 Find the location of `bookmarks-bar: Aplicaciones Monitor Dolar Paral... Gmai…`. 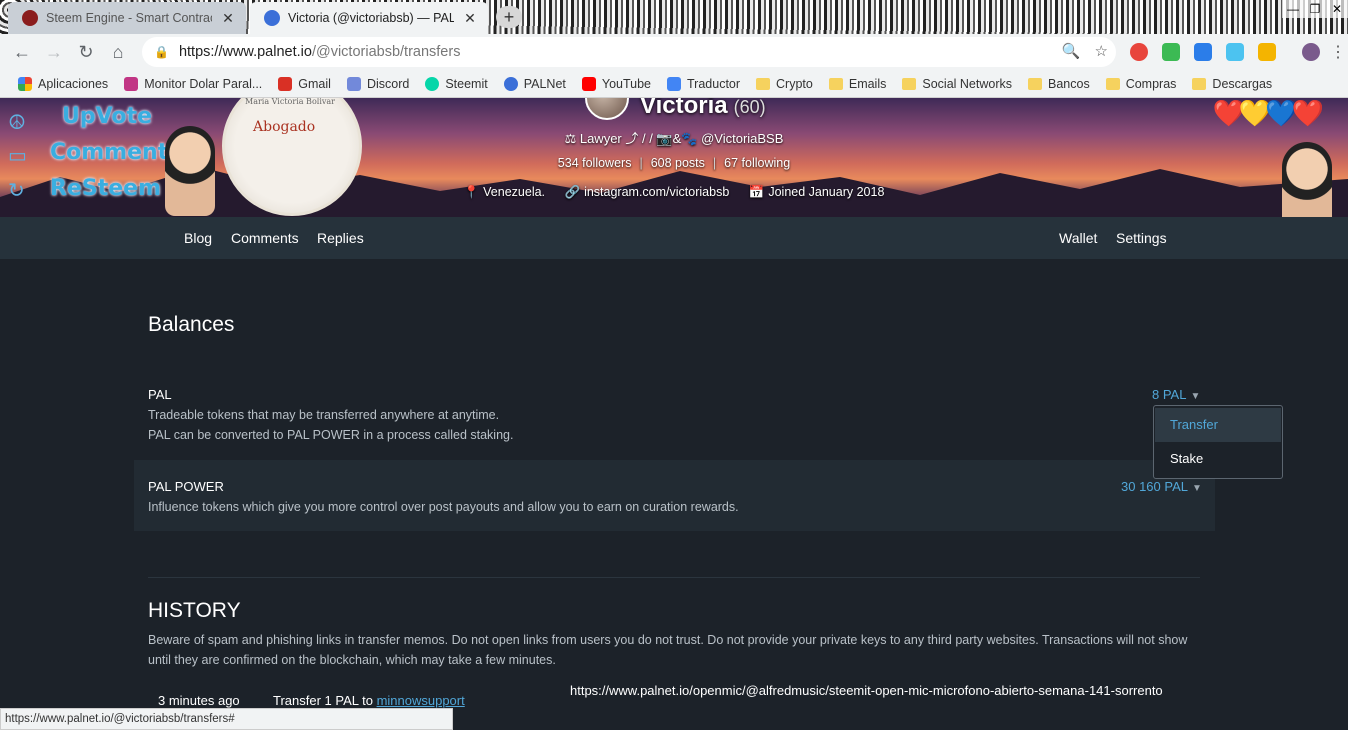

bookmarks-bar: Aplicaciones Monitor Dolar Paral... Gmai… is located at coordinates (674, 84).